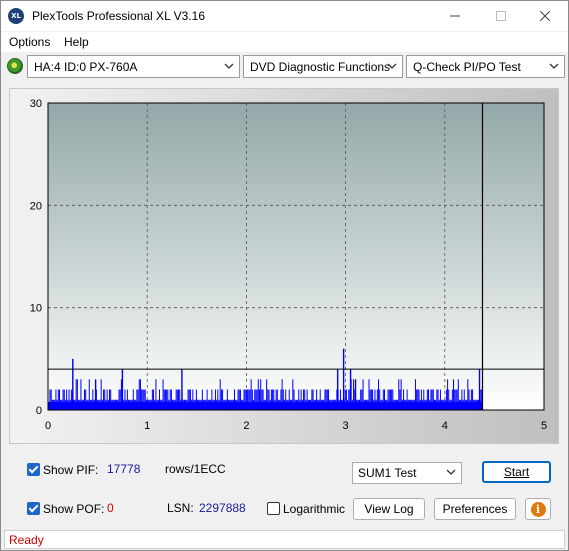 The width and height of the screenshot is (569, 551). What do you see at coordinates (36, 206) in the screenshot?
I see `y-tick-label: 20` at bounding box center [36, 206].